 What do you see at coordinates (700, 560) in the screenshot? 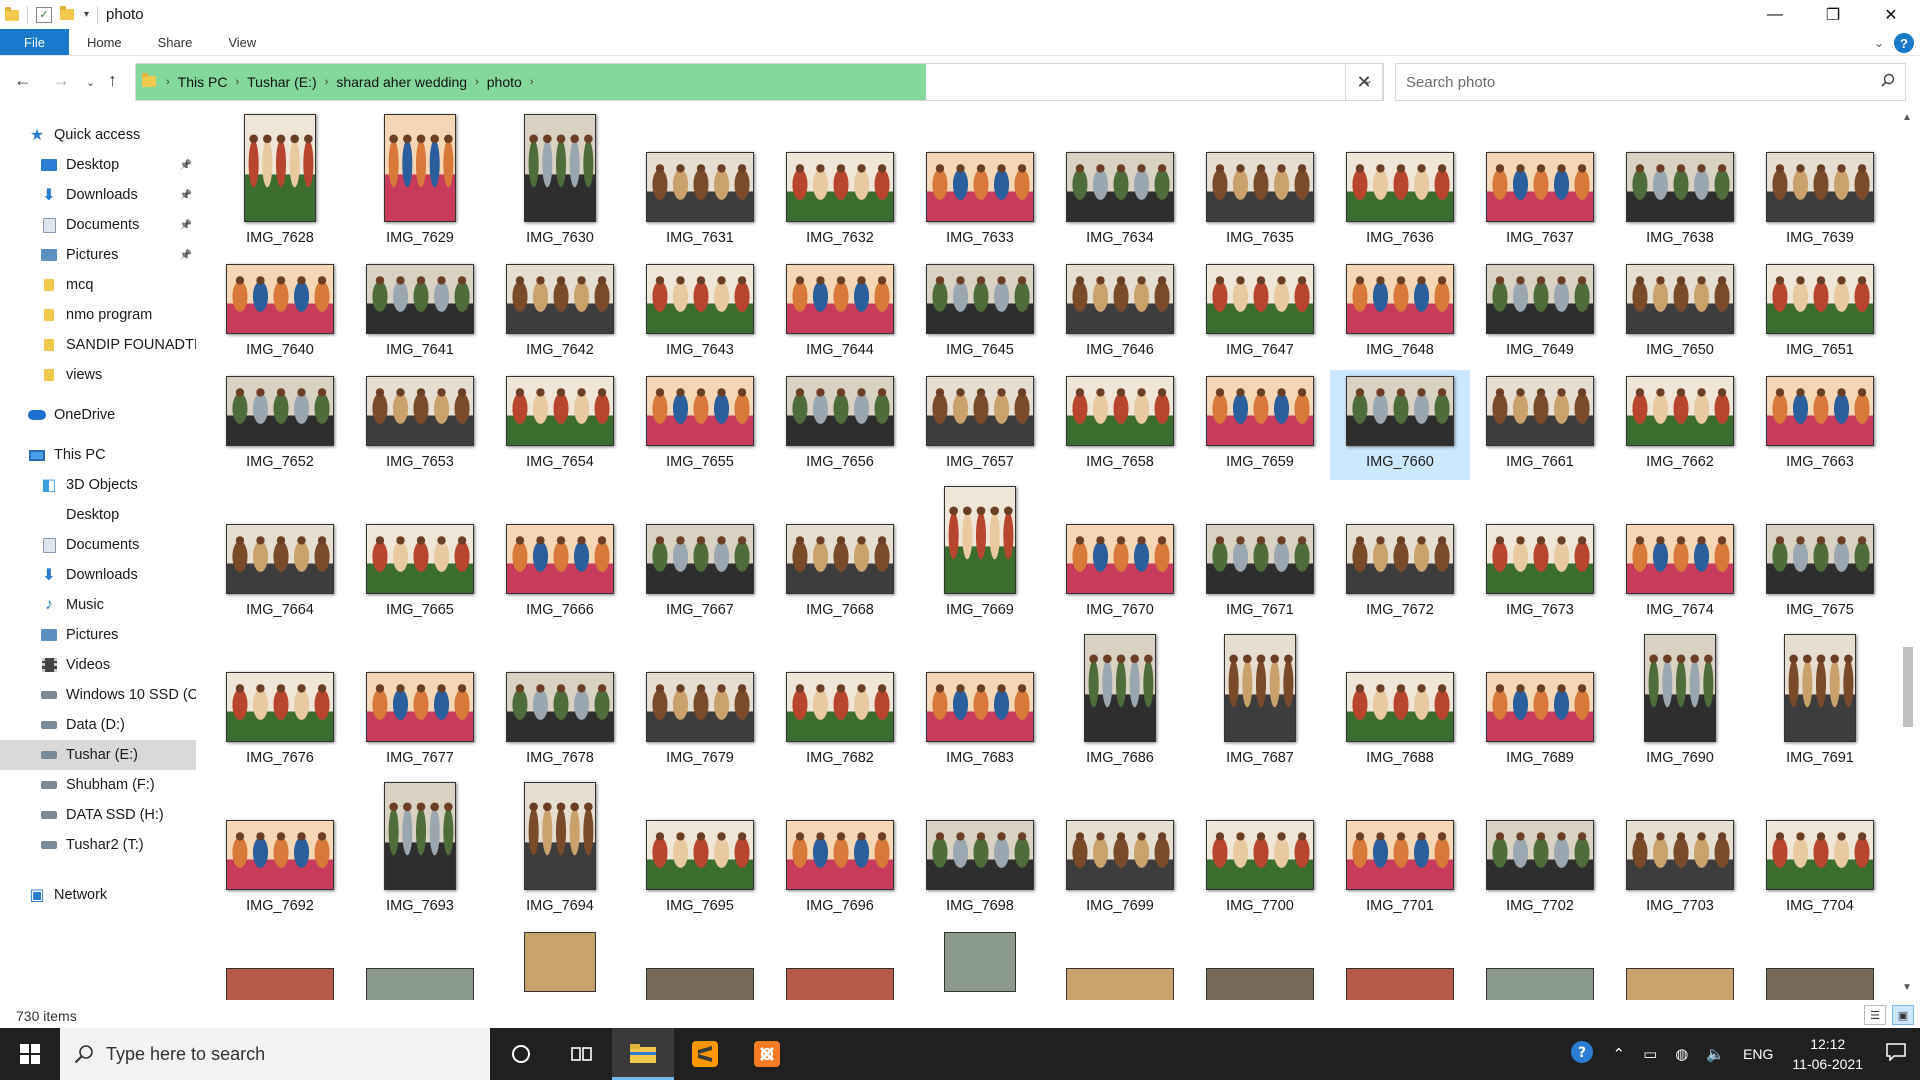
I see `file-item: IMG_7667` at bounding box center [700, 560].